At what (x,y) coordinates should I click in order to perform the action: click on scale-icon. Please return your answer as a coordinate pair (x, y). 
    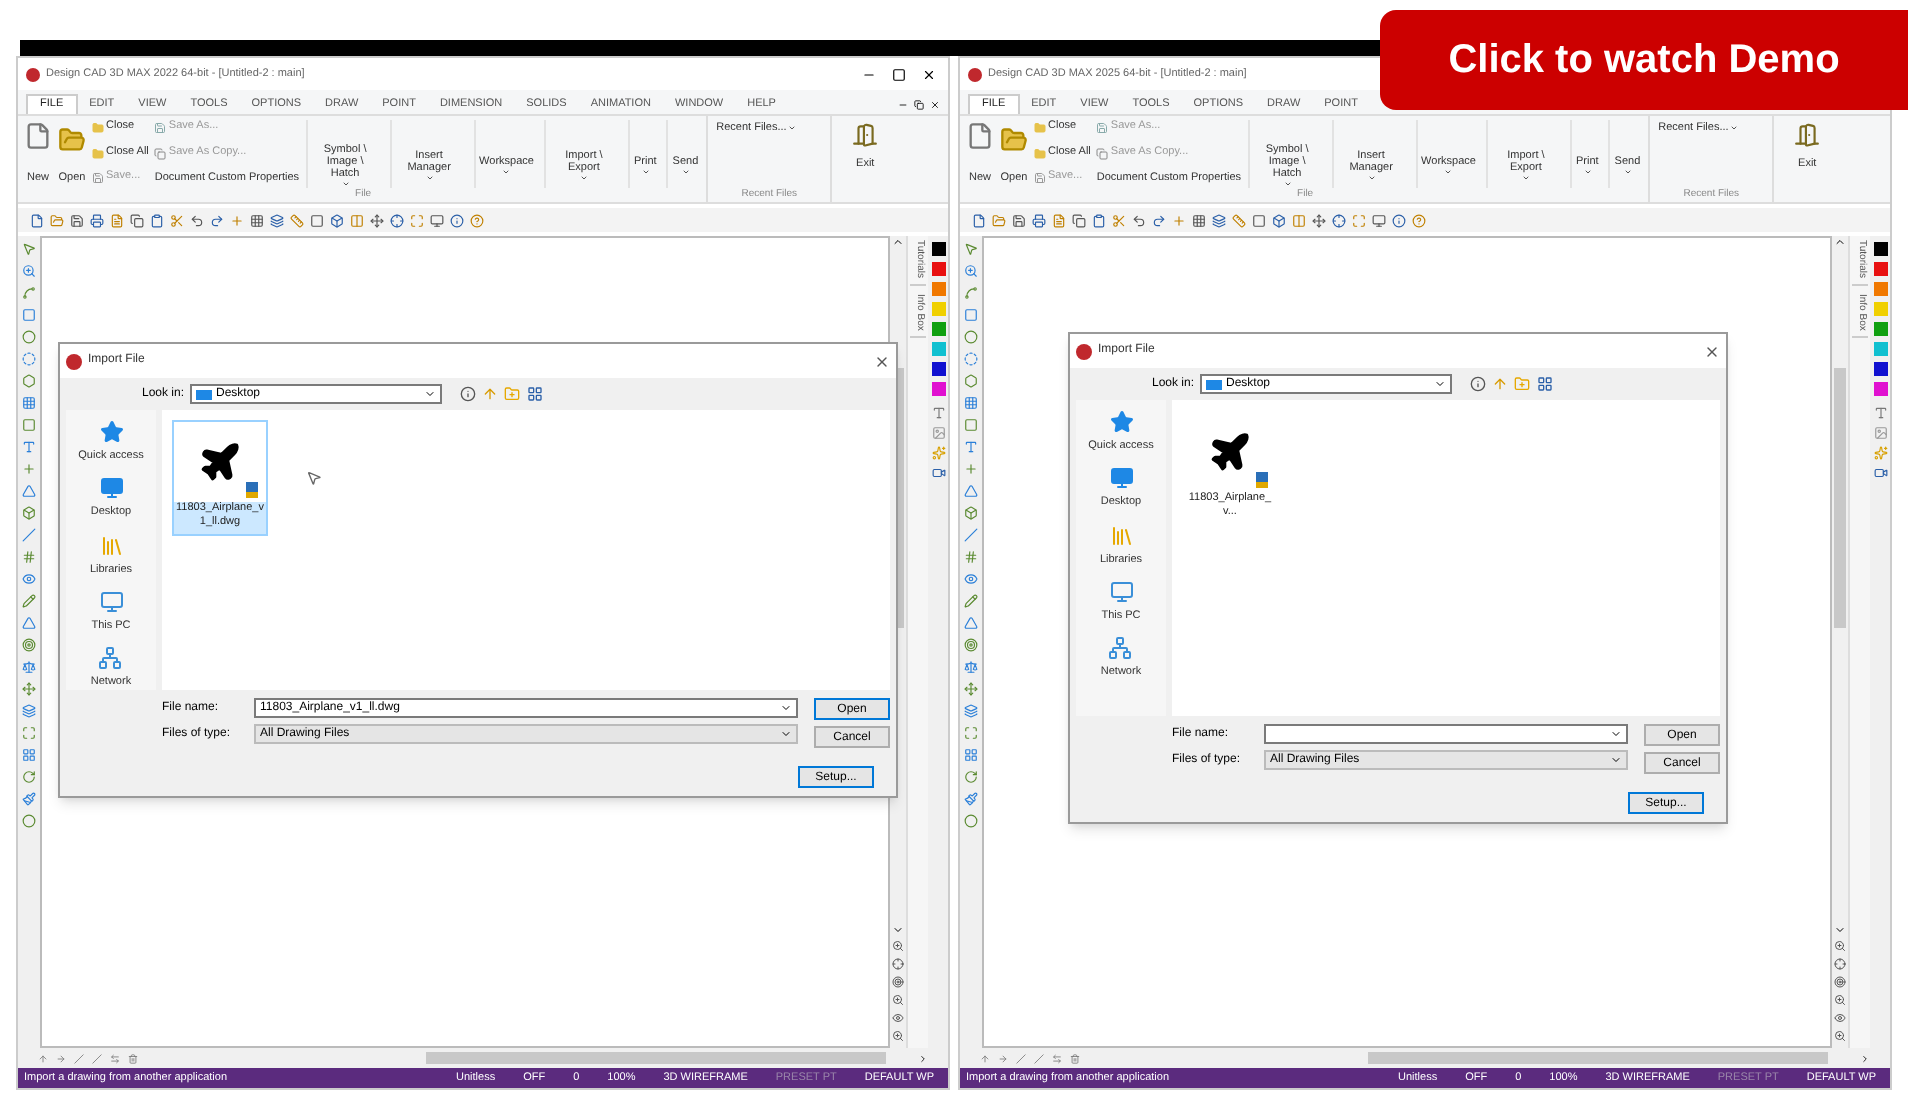
    Looking at the image, I should click on (971, 667).